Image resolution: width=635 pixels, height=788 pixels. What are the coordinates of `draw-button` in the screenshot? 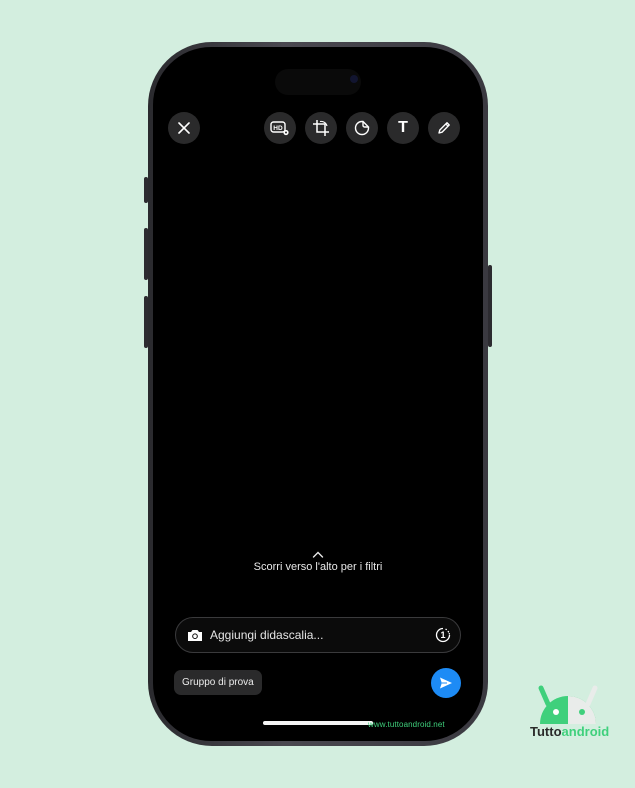 It's located at (444, 128).